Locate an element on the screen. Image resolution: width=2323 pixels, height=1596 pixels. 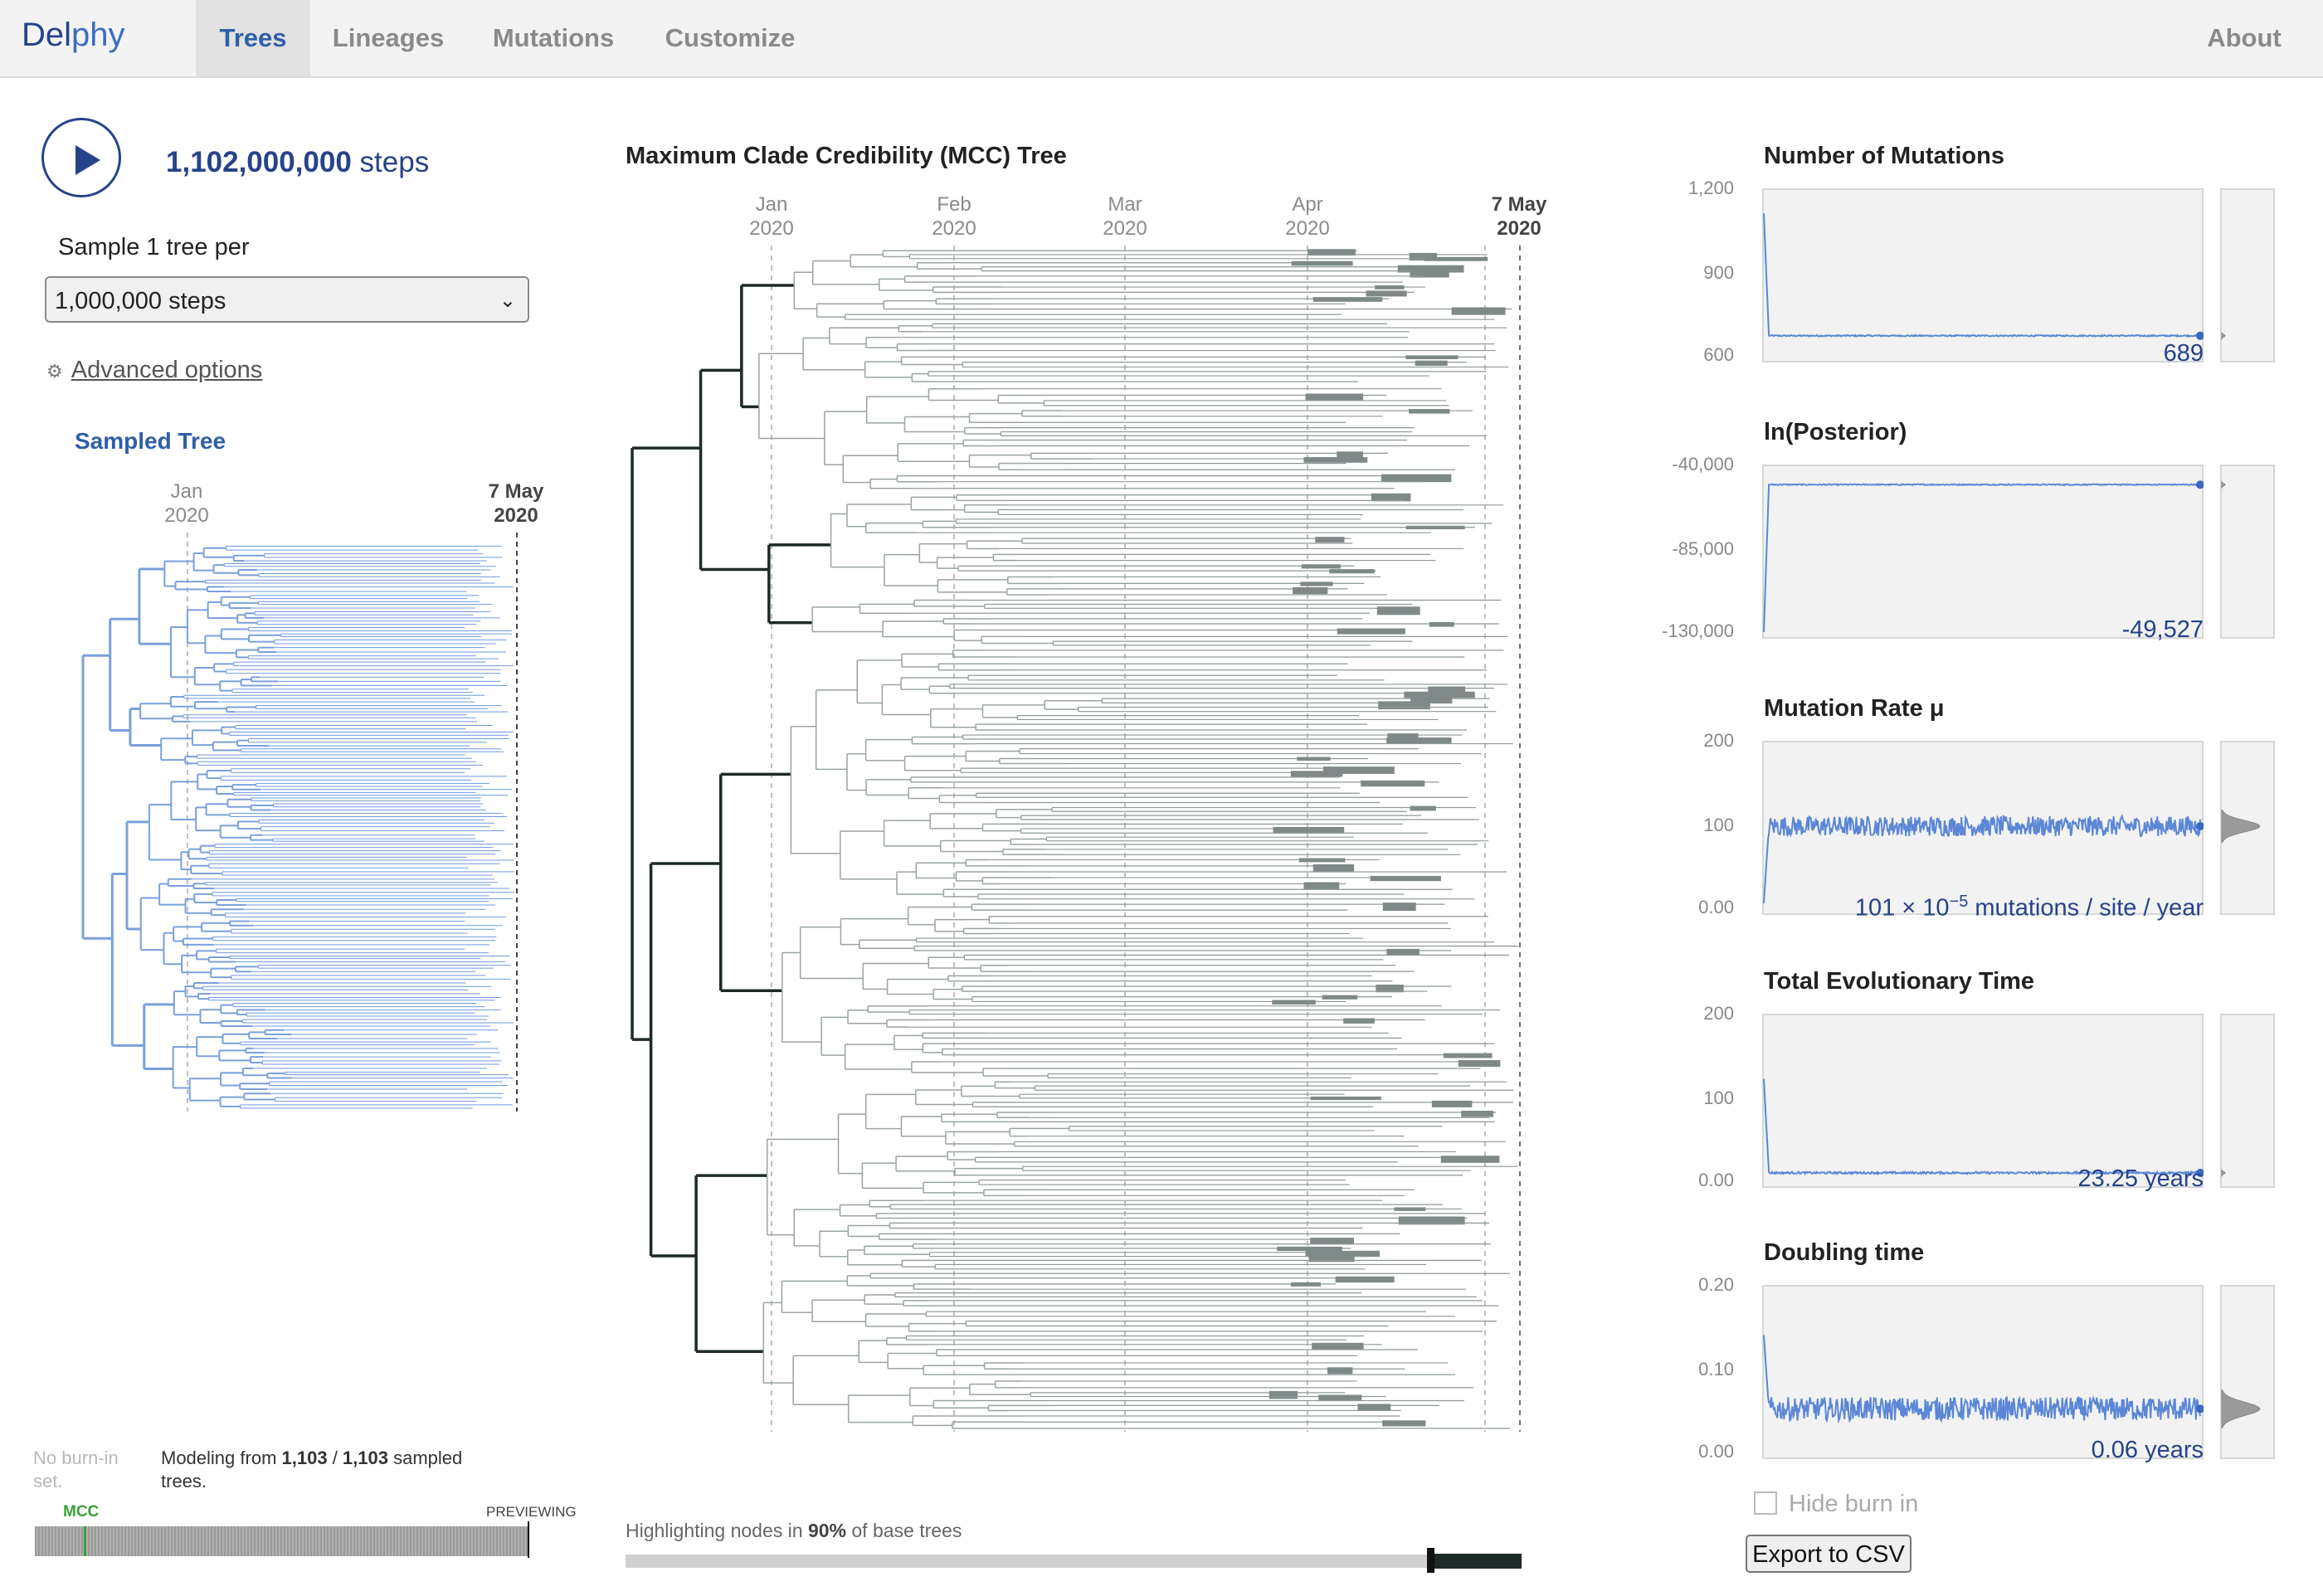
hide-burn-in-checkbox: Hide burn in is located at coordinates (1836, 1504).